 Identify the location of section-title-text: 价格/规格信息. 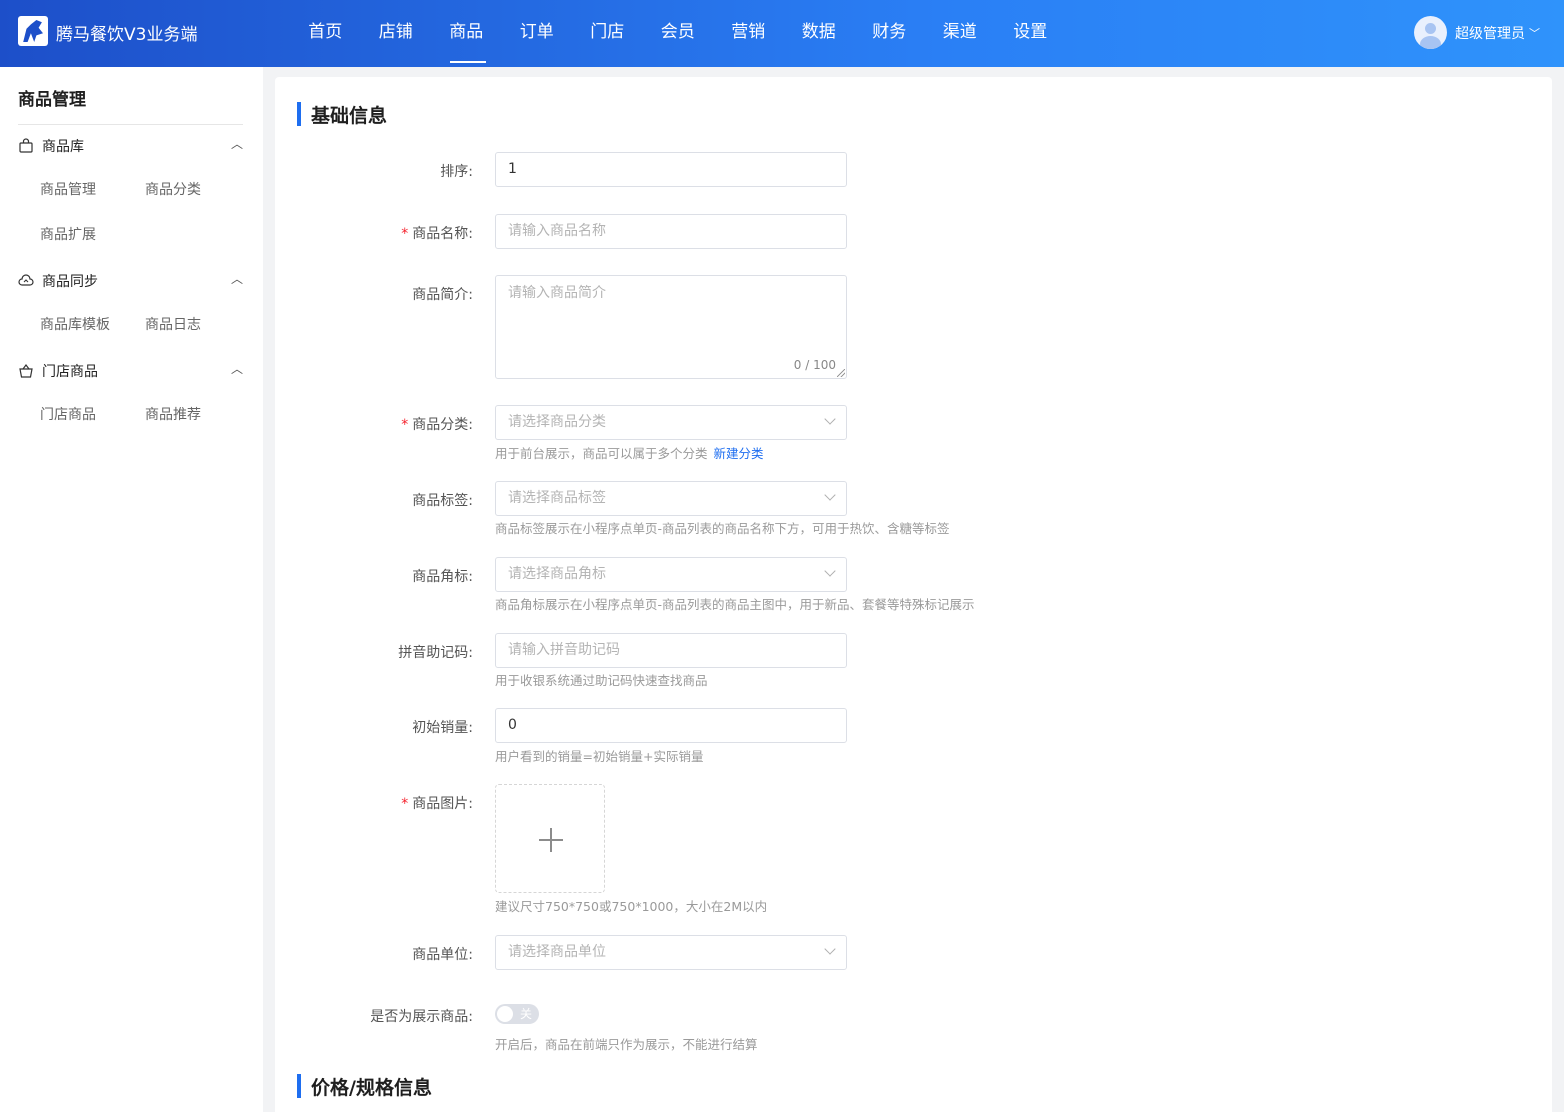
(371, 1087).